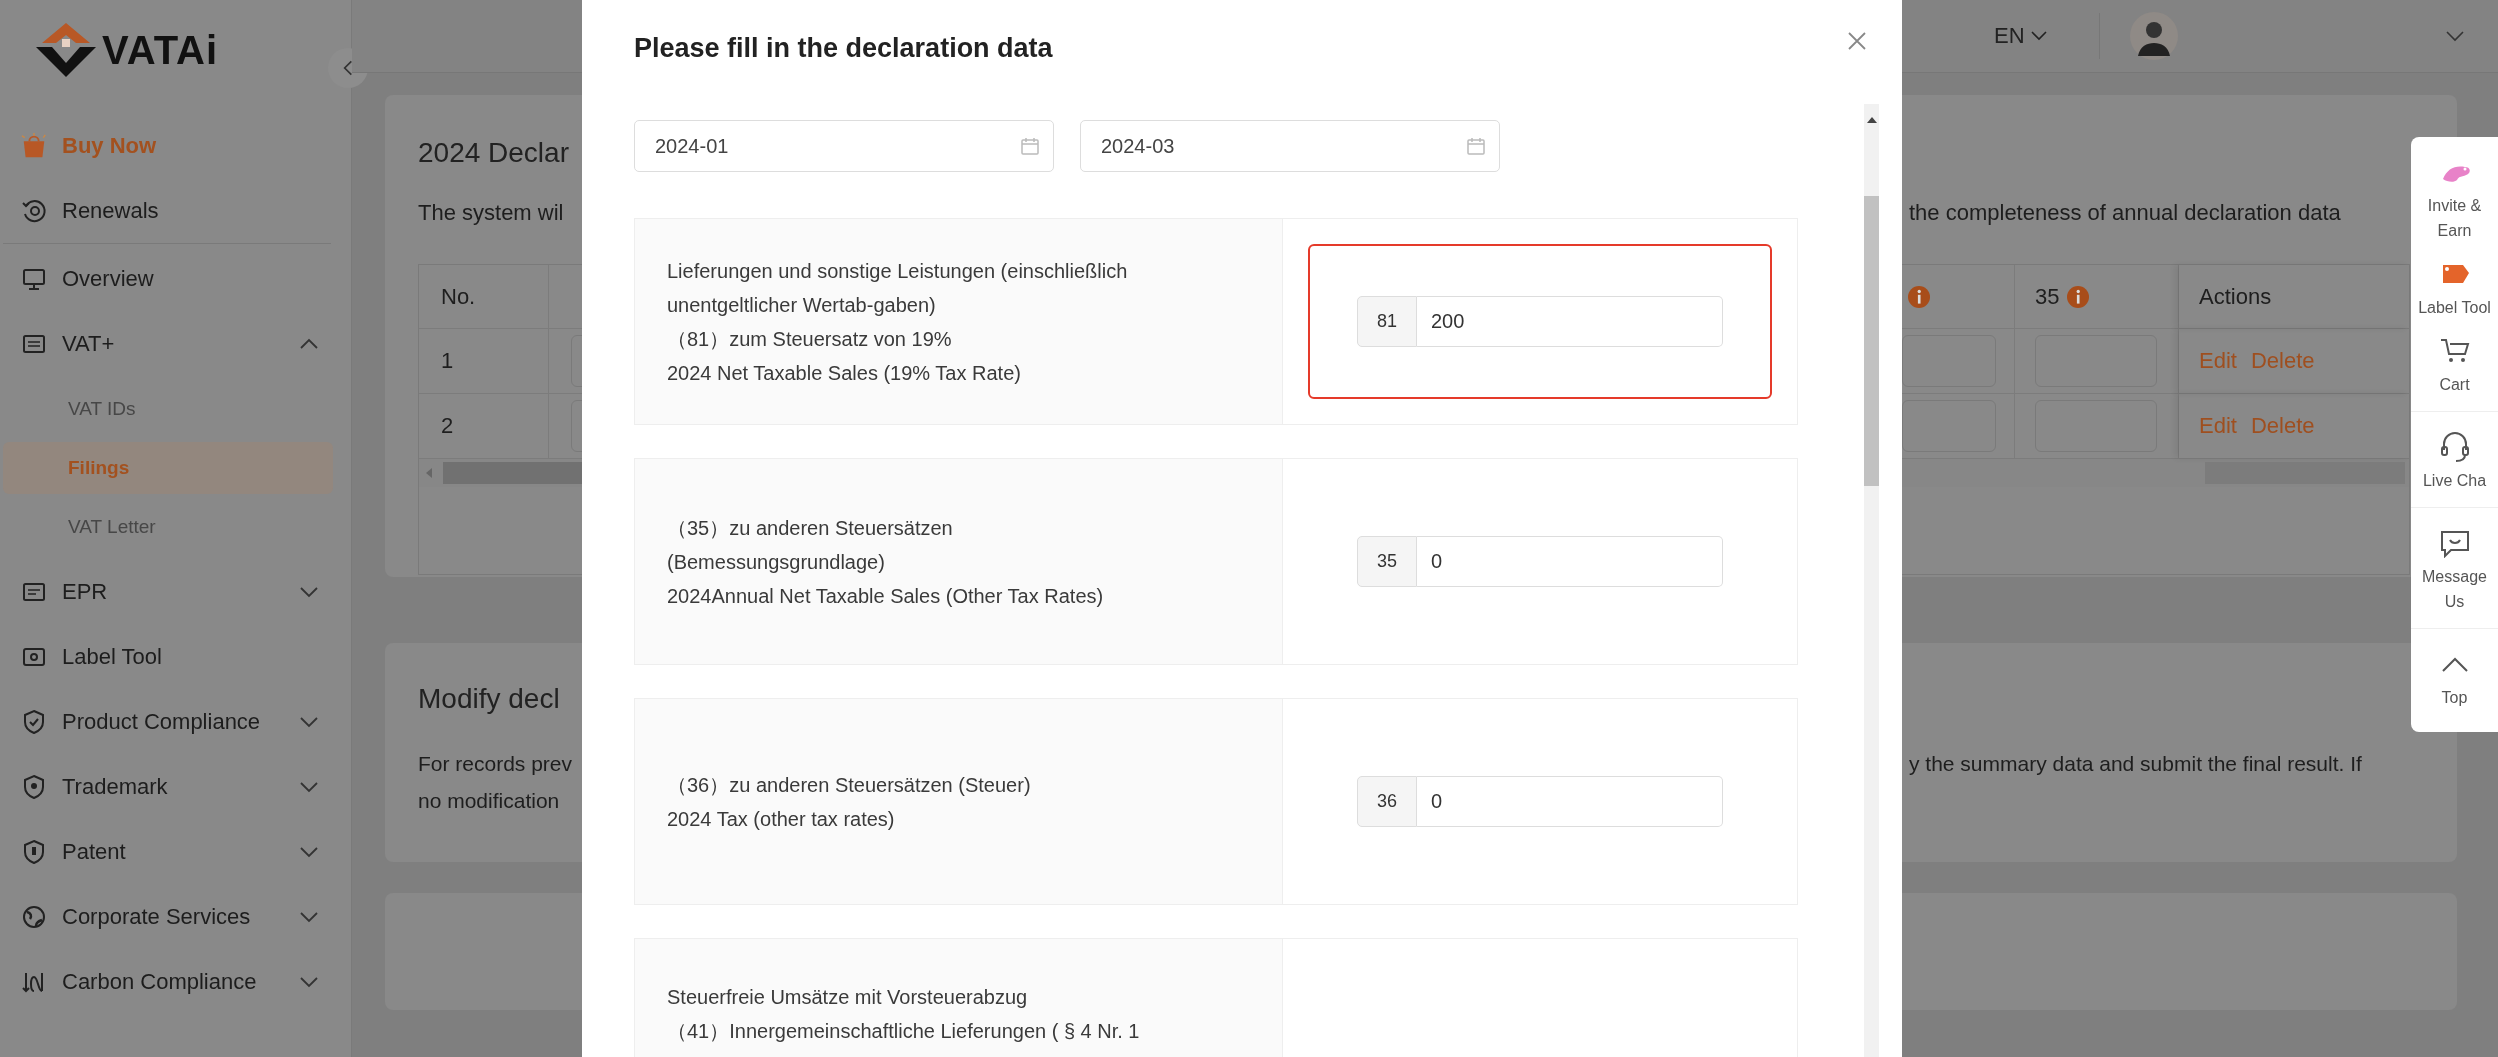 This screenshot has height=1057, width=2498. I want to click on table-cell: 1, so click(484, 361).